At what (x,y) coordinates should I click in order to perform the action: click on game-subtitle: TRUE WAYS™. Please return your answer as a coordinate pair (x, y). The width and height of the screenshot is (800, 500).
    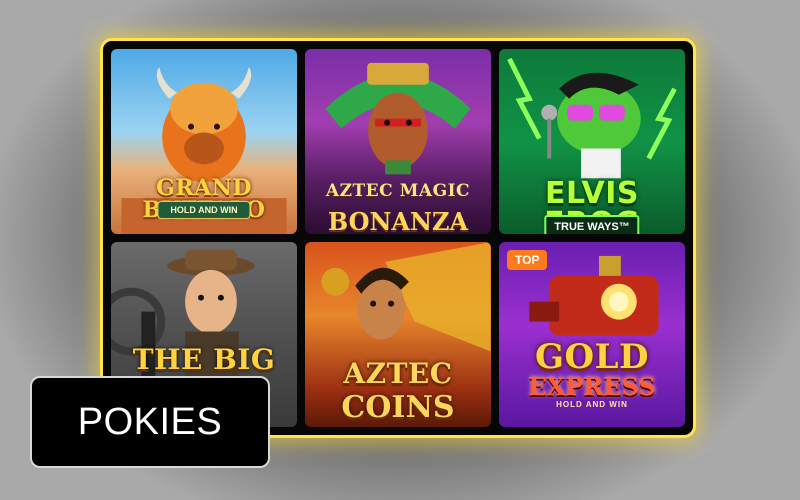
    Looking at the image, I should click on (592, 224).